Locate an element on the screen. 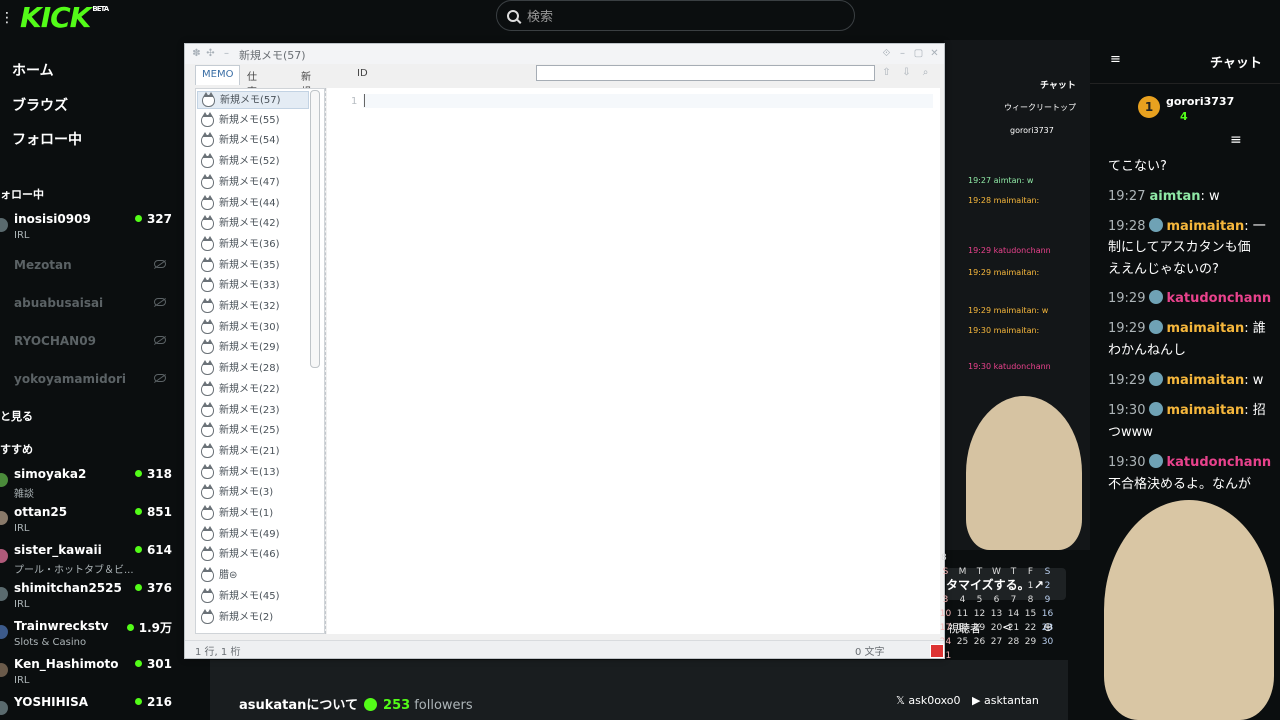  nav-following: フォロー中 is located at coordinates (47, 139).